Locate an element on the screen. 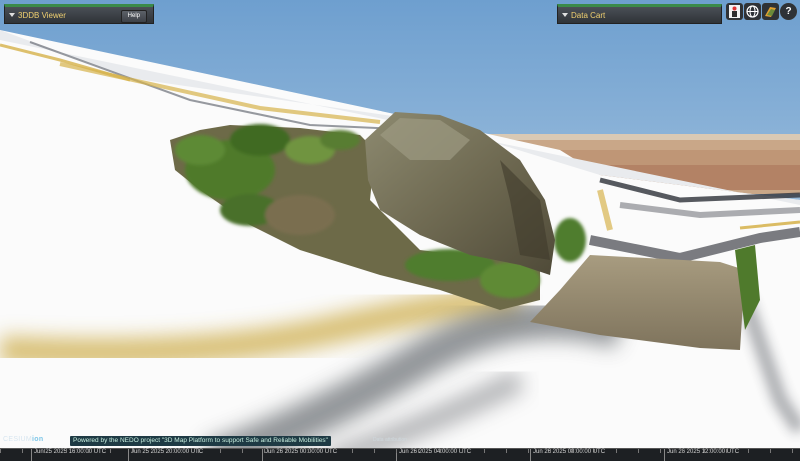 This screenshot has height=461, width=800. timeline-label: Jun 26 2025 00:00:00 UTC is located at coordinates (299, 455).